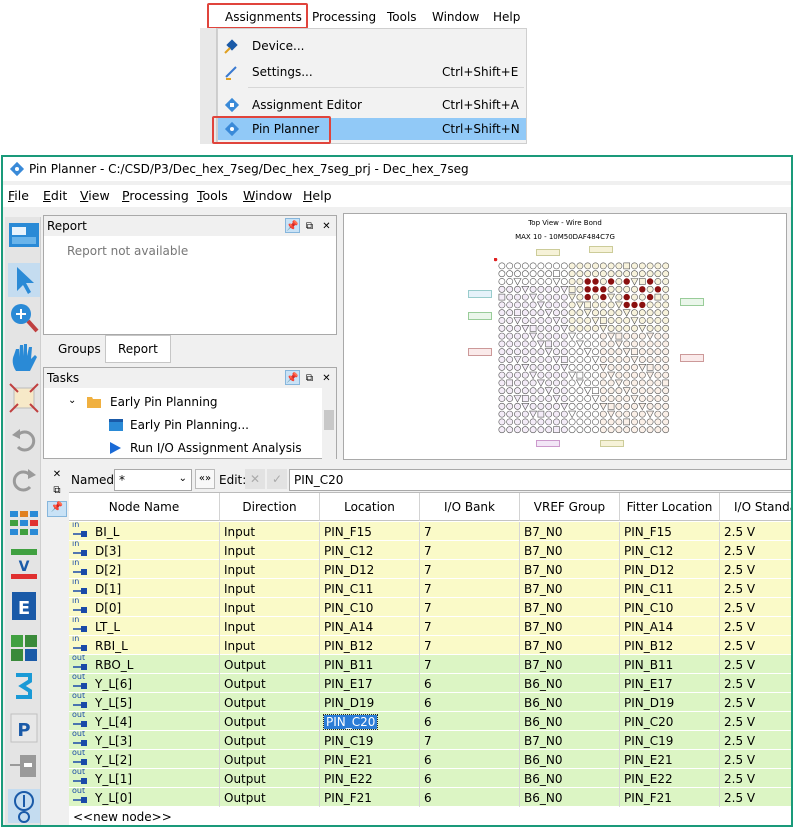 Image resolution: width=796 pixels, height=829 pixels. What do you see at coordinates (570, 702) in the screenshot?
I see `vref-group-cell: B6_N0` at bounding box center [570, 702].